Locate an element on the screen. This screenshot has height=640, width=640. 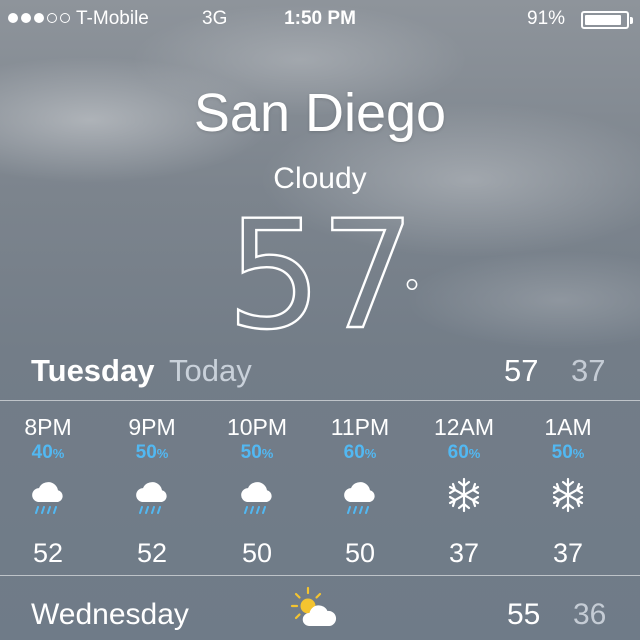
today-label: Today is located at coordinates (210, 370).